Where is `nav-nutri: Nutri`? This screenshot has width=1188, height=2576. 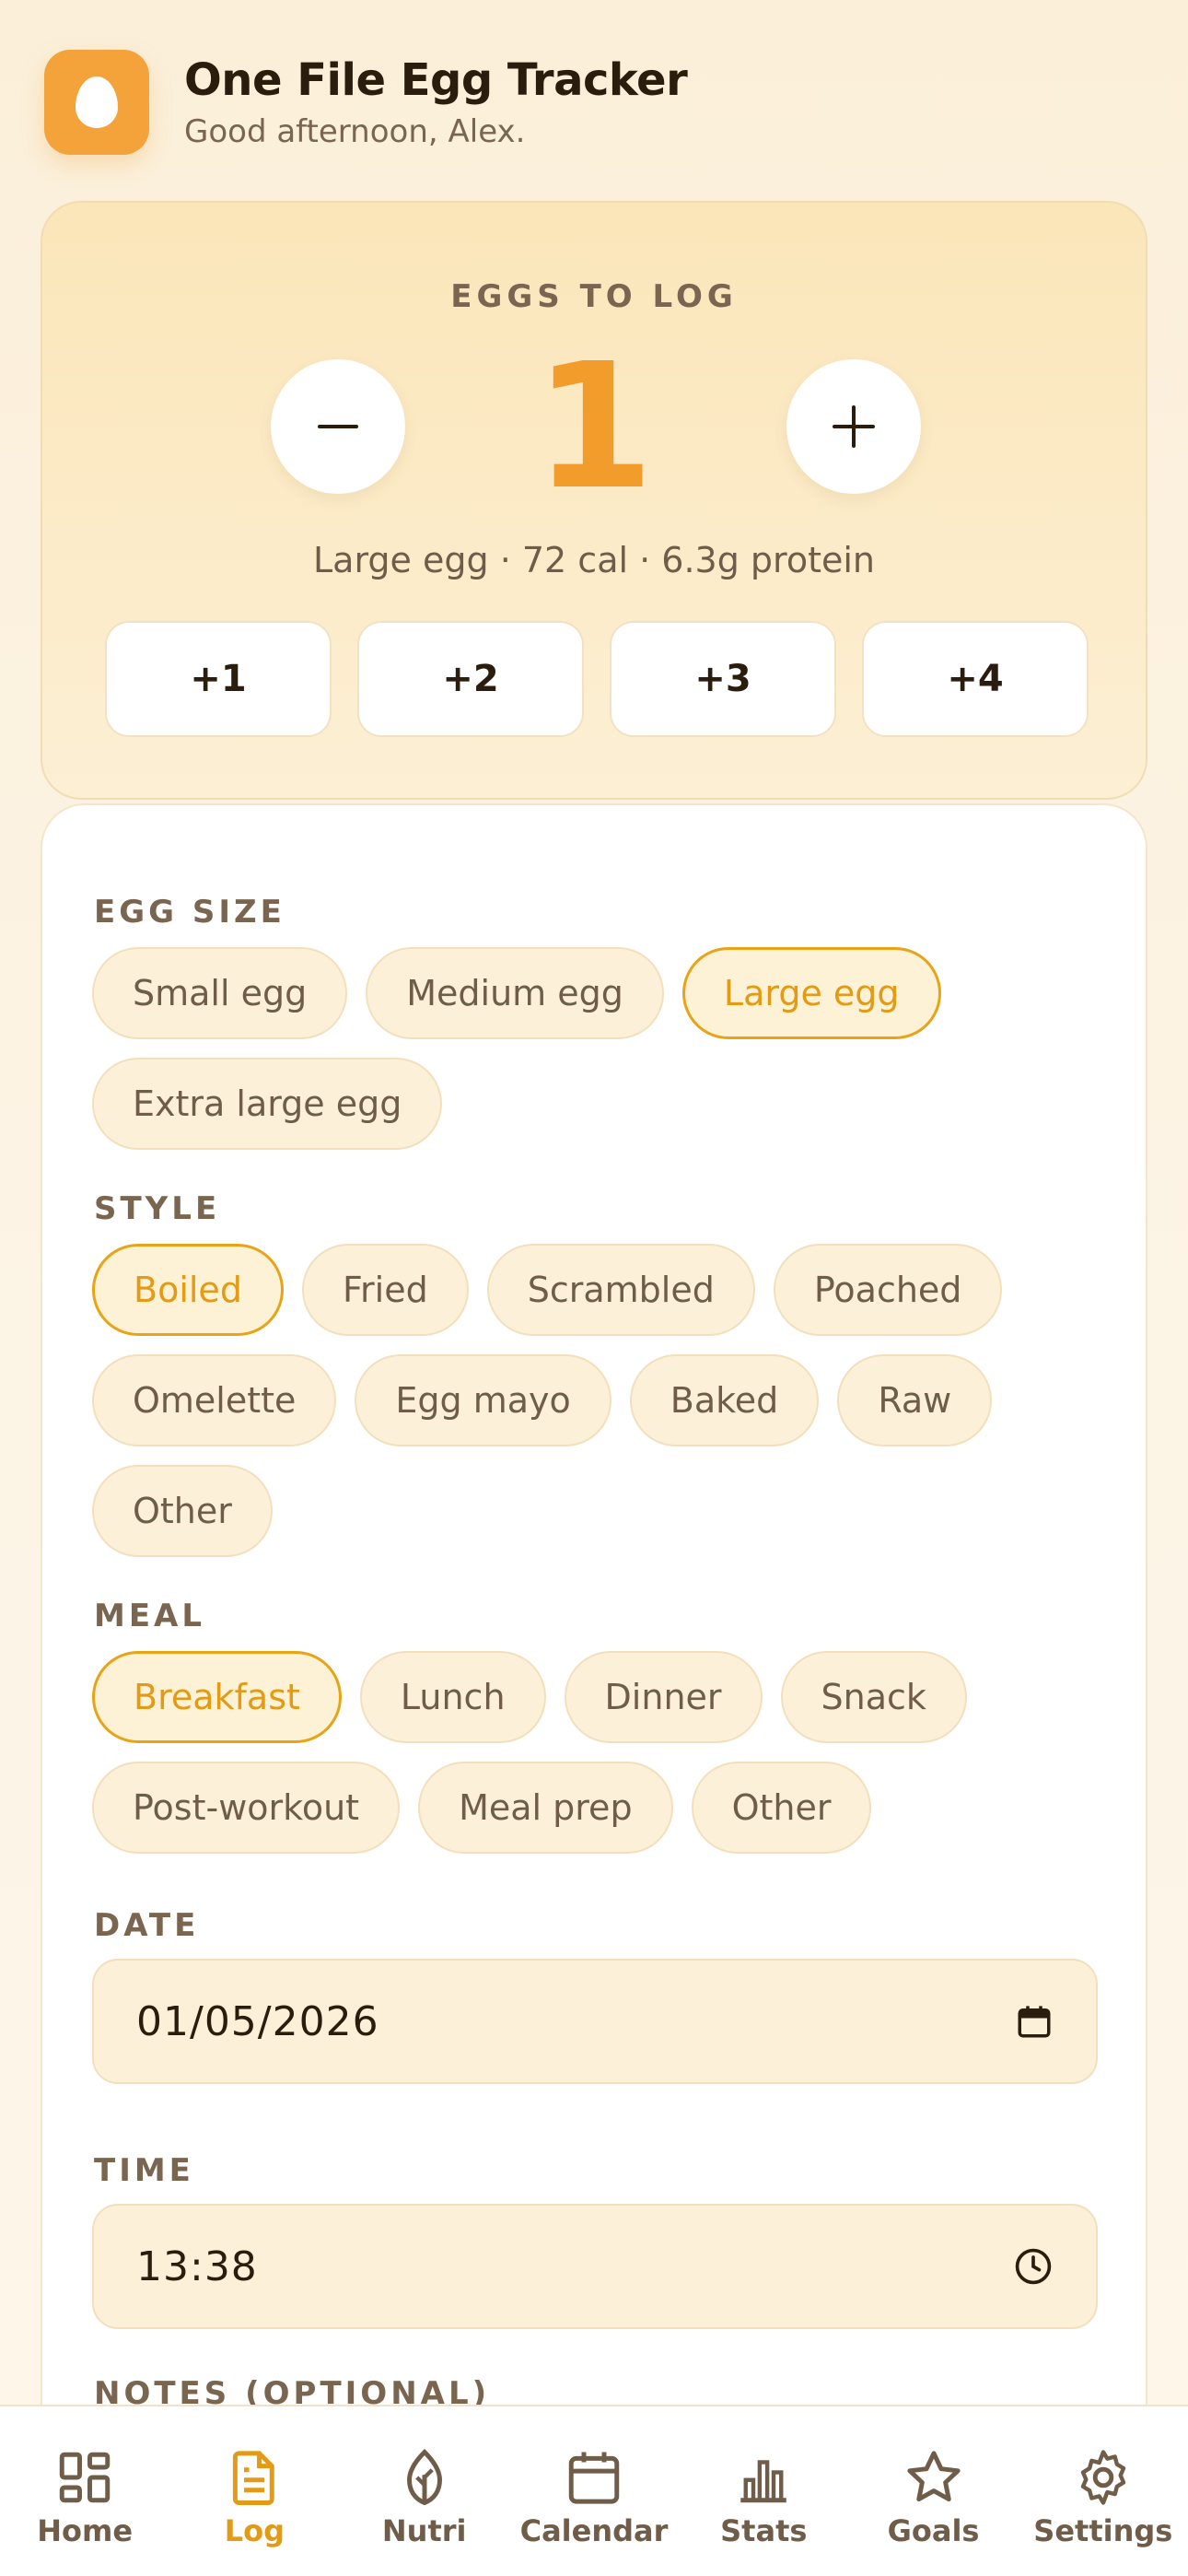 nav-nutri: Nutri is located at coordinates (424, 2511).